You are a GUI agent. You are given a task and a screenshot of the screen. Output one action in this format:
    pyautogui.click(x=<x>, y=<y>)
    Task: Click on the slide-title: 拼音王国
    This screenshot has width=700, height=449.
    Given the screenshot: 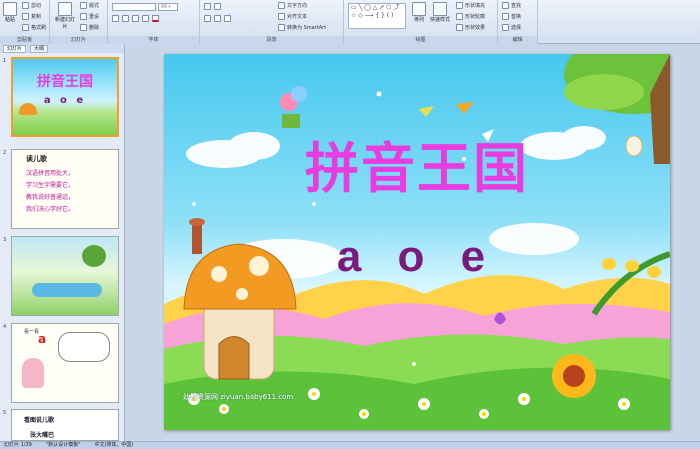 What is the action you would take?
    pyautogui.click(x=417, y=168)
    